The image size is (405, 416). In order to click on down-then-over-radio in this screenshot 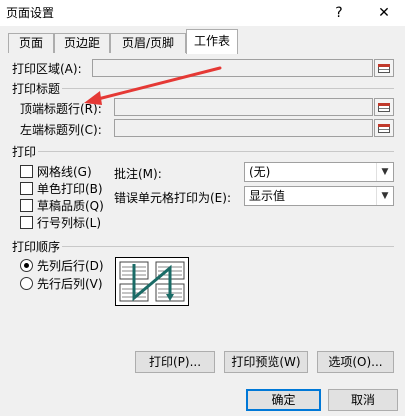, I will do `click(26, 265)`.